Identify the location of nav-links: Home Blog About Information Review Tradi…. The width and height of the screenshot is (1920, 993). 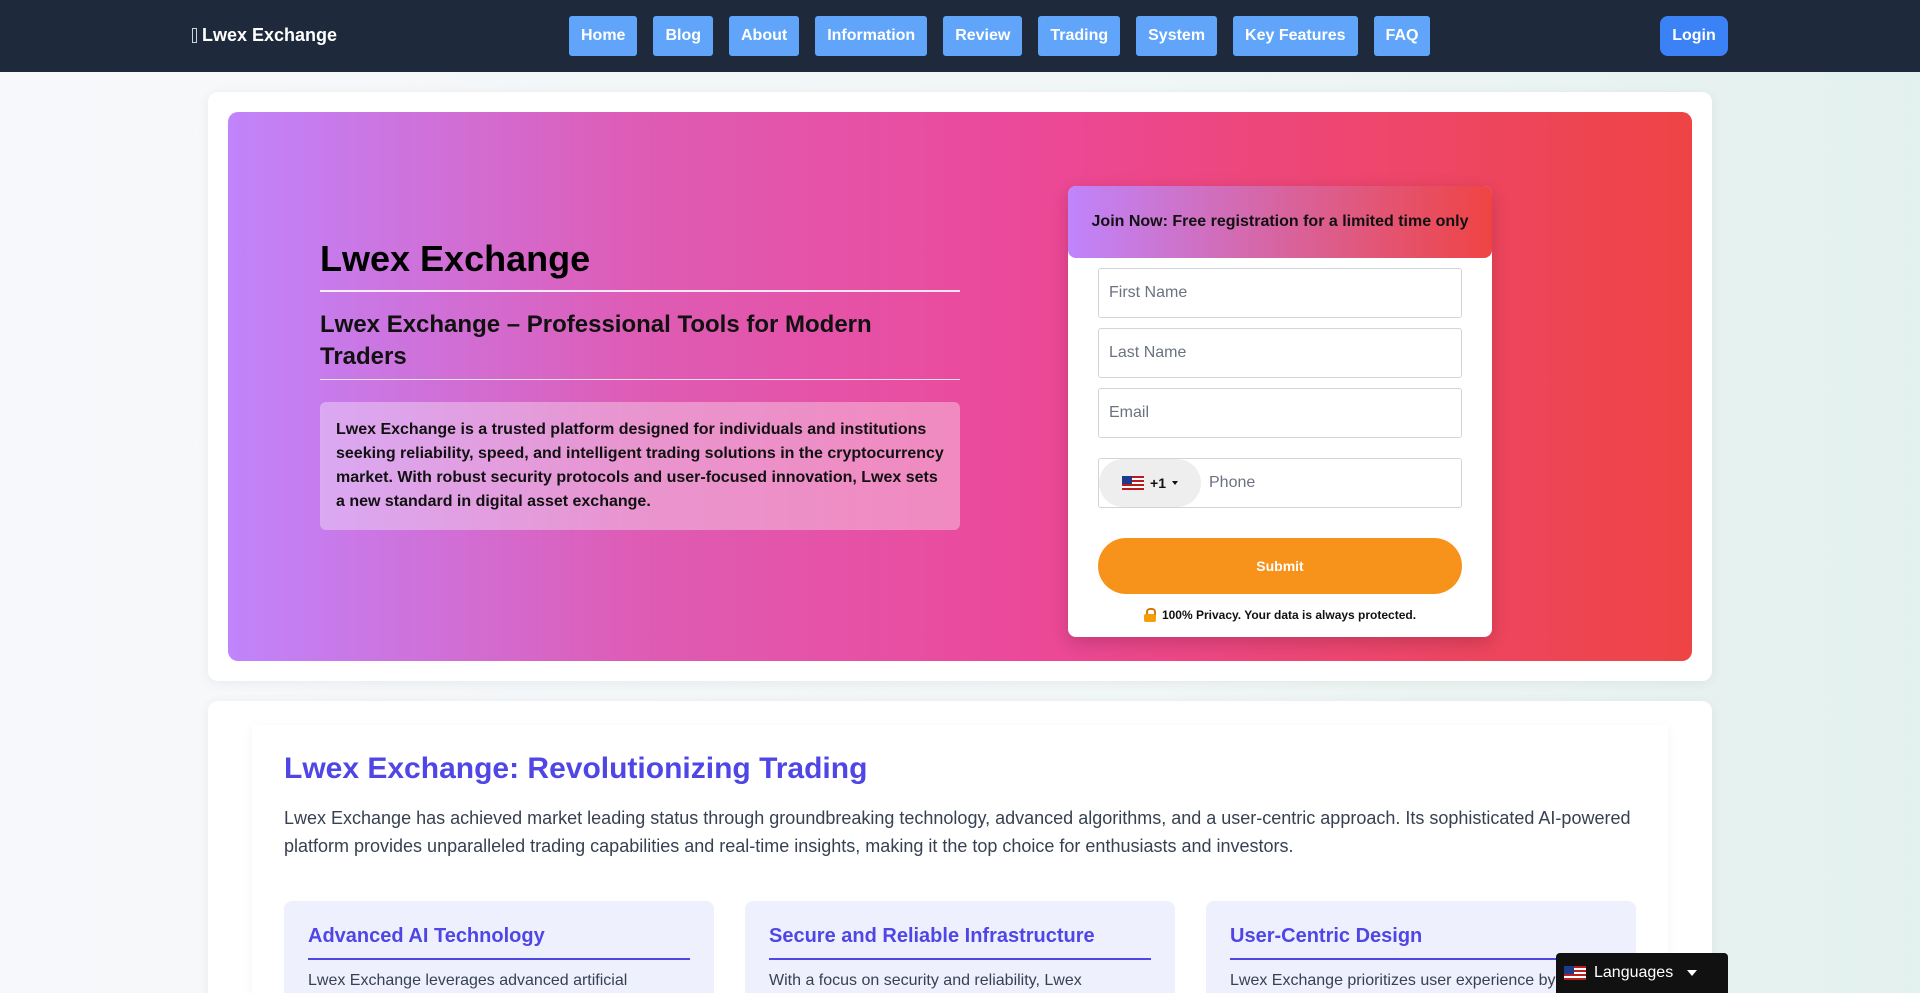
(1000, 36).